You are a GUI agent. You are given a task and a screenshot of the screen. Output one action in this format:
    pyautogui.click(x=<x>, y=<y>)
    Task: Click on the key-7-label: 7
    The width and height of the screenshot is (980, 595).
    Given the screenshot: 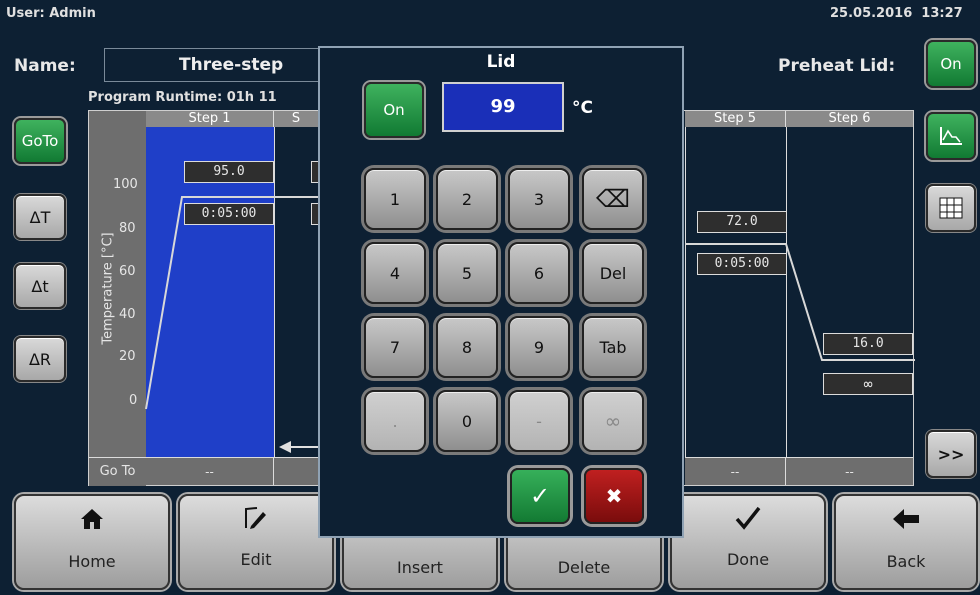 What is the action you would take?
    pyautogui.click(x=395, y=347)
    